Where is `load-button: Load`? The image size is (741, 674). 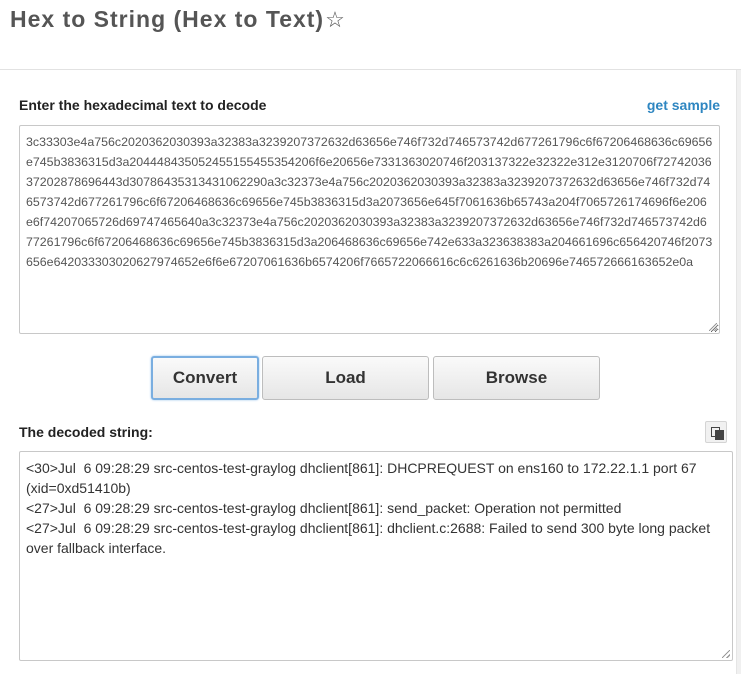
load-button: Load is located at coordinates (345, 378).